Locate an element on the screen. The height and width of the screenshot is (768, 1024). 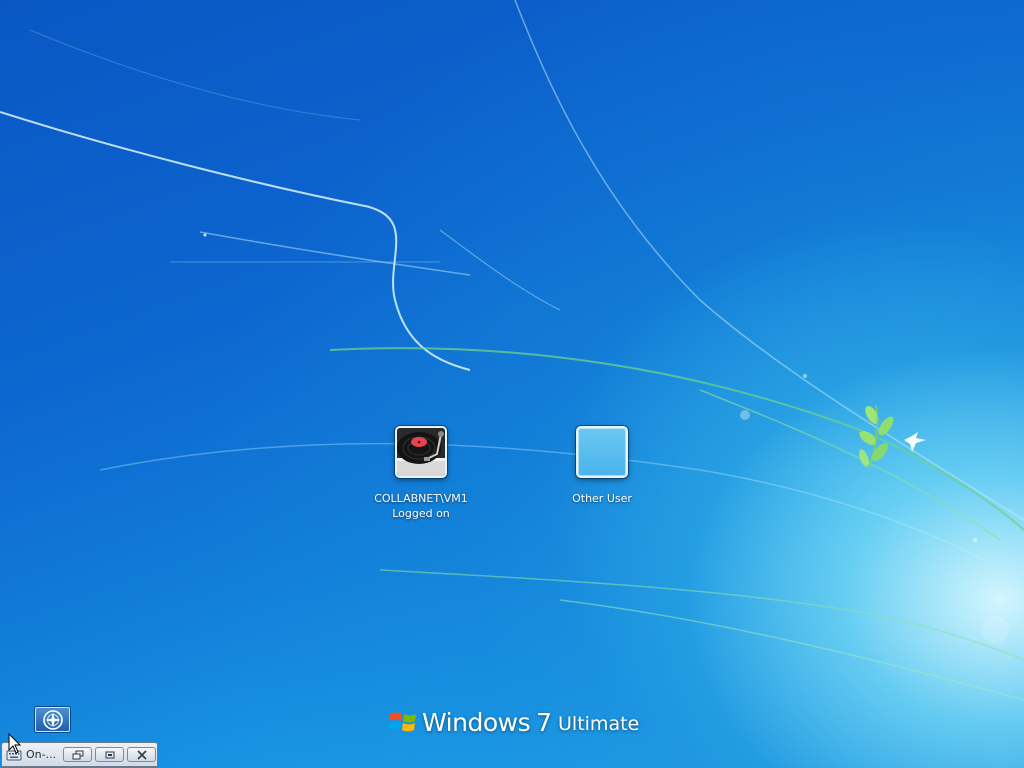
mouse-pointer-icon is located at coordinates (15, 743).